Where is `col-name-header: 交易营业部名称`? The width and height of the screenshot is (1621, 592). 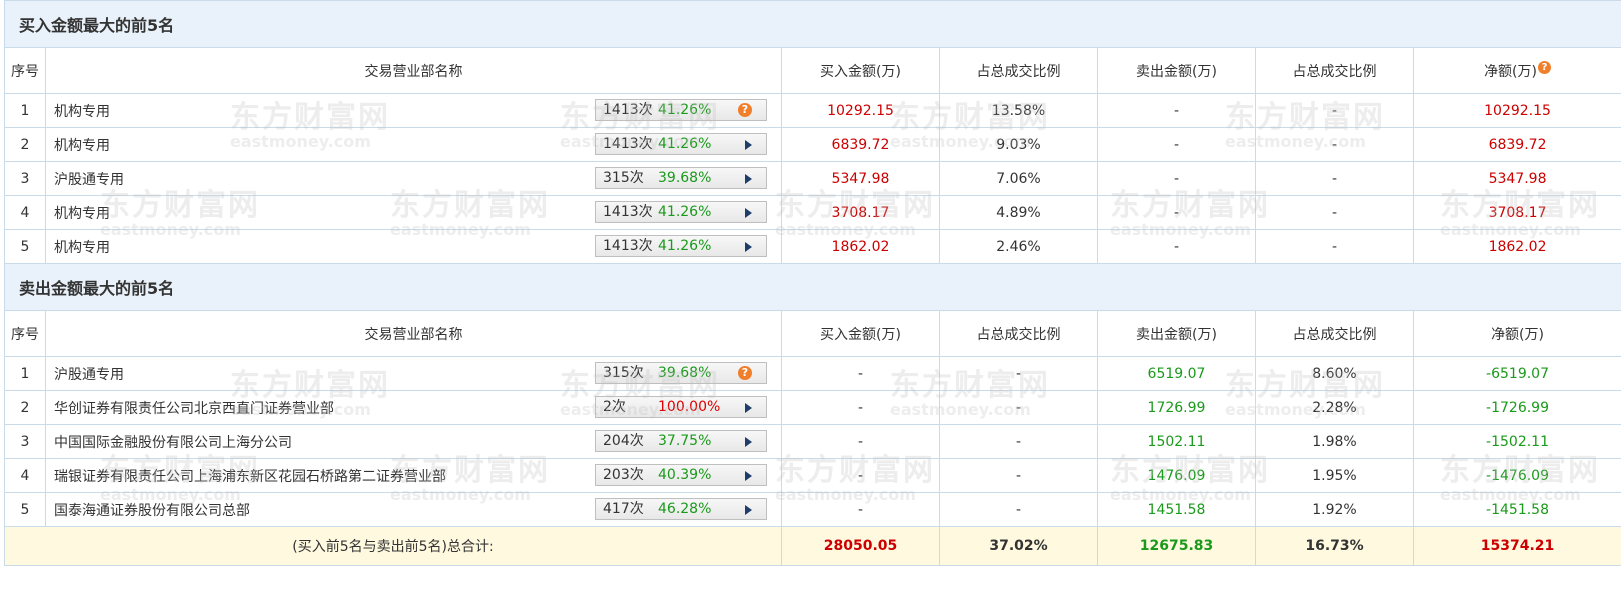
col-name-header: 交易营业部名称 is located at coordinates (413, 333).